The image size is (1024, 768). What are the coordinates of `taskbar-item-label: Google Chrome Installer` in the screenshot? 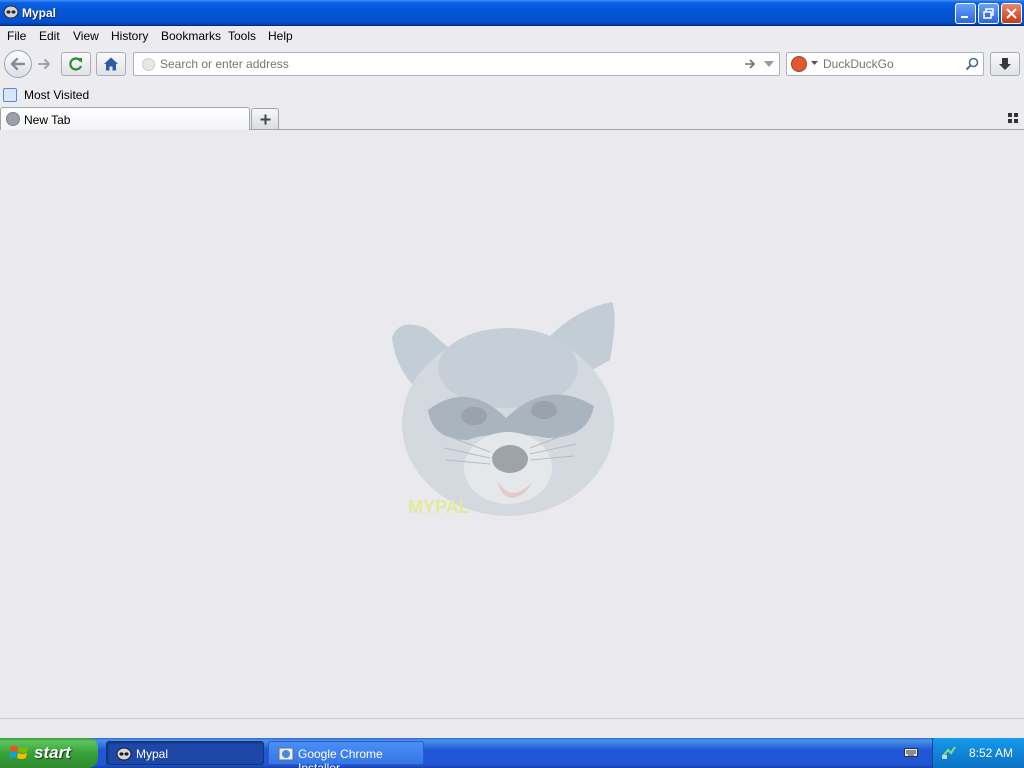 It's located at (340, 757).